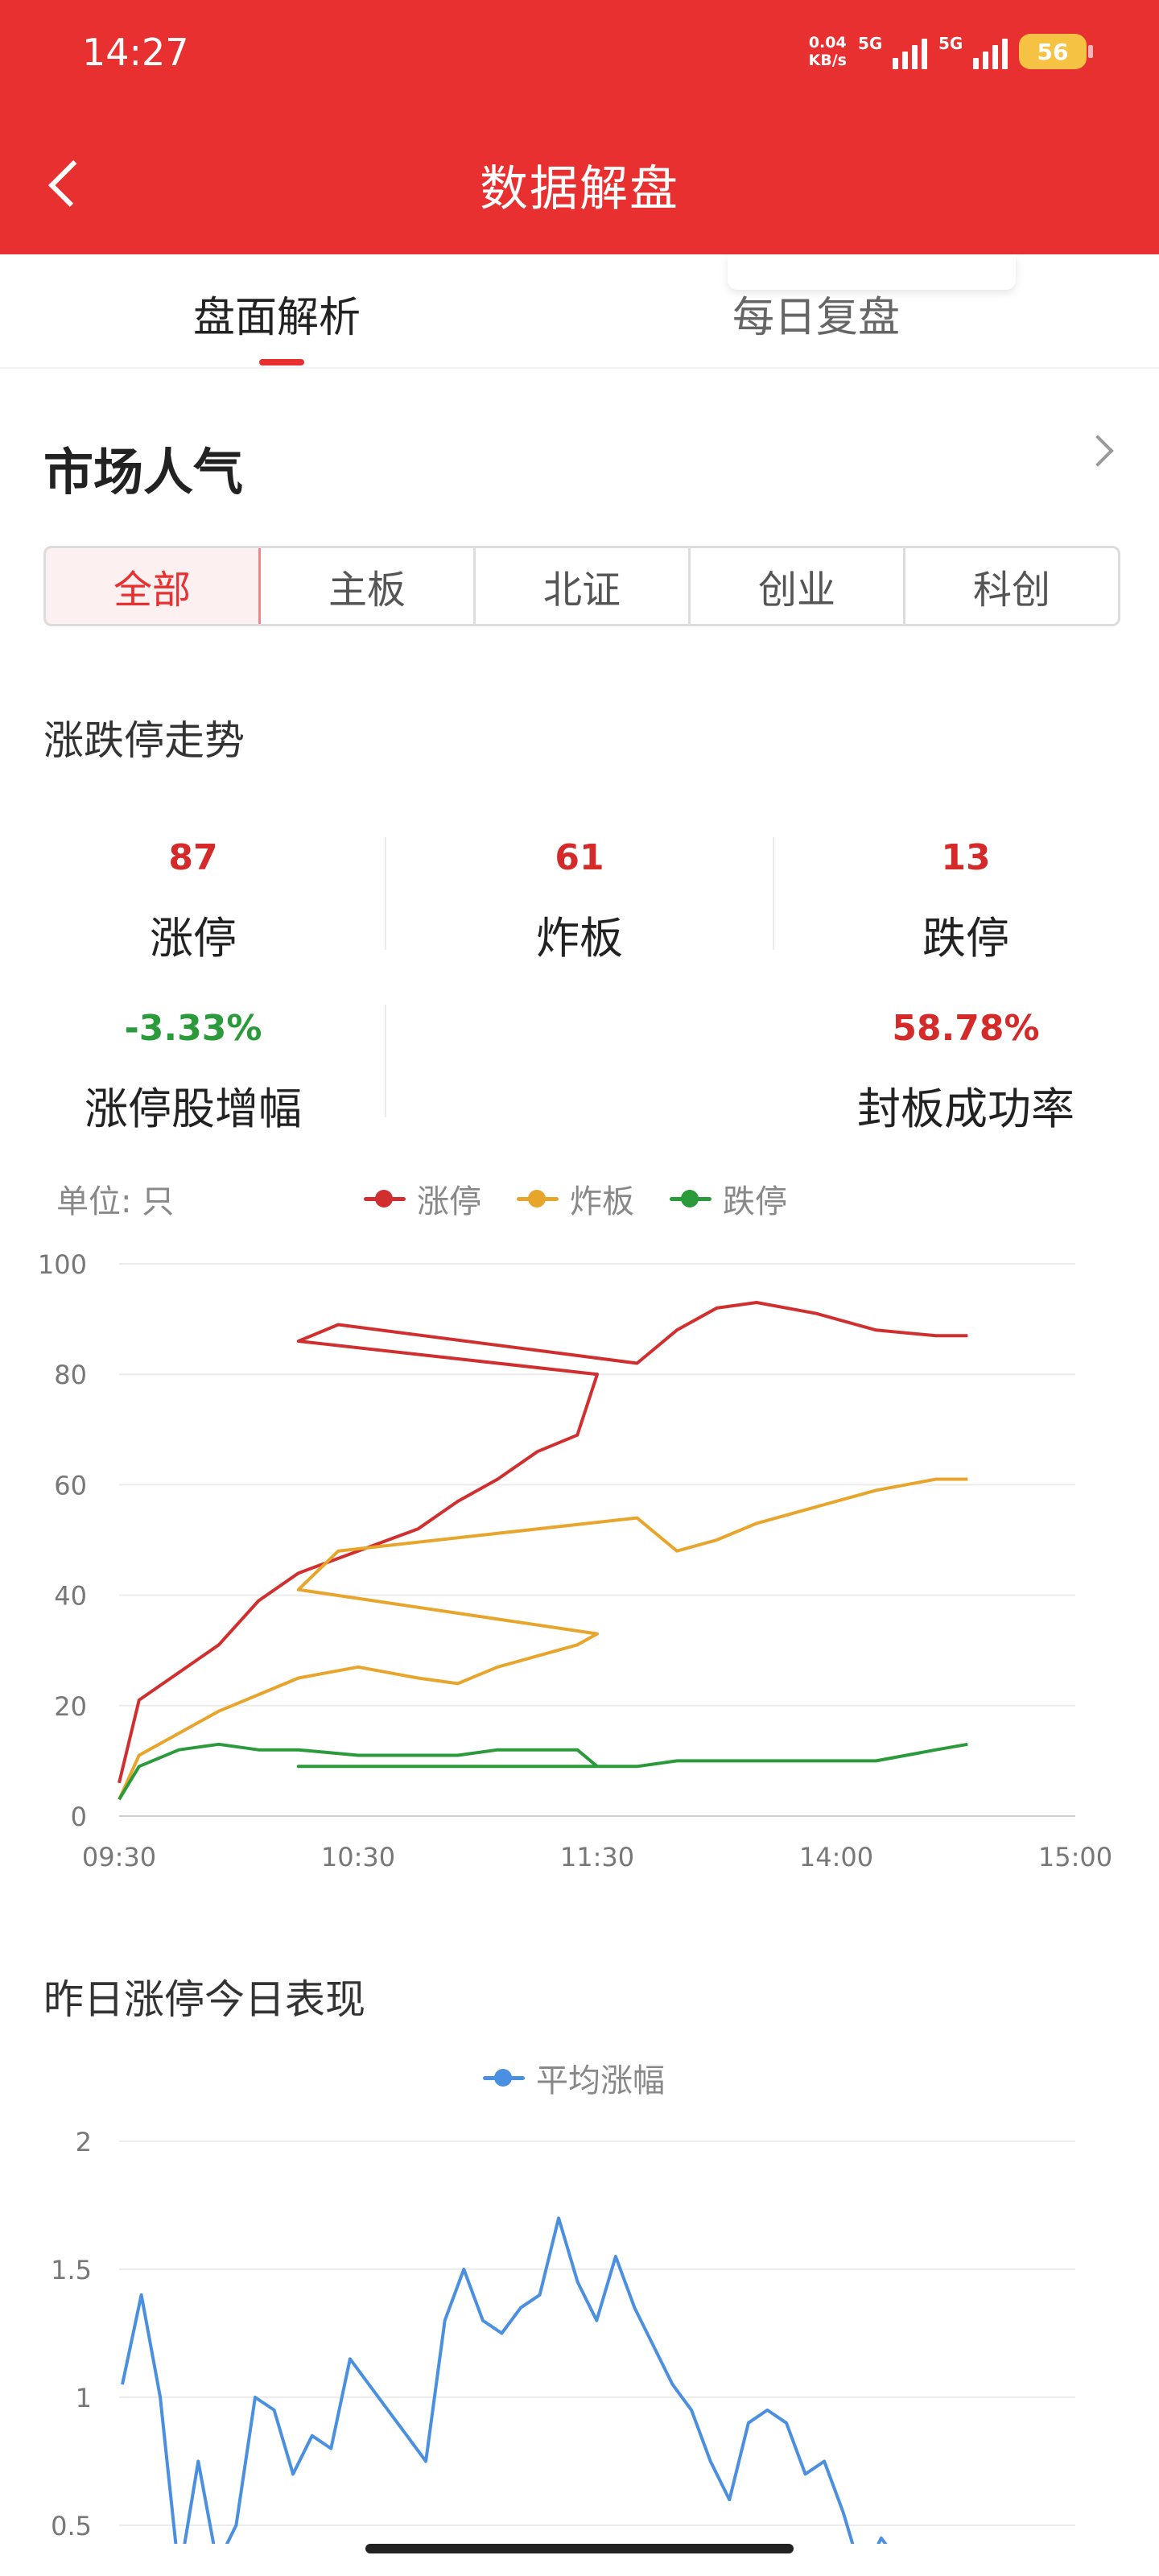 The width and height of the screenshot is (1159, 2576). What do you see at coordinates (966, 1028) in the screenshot?
I see `stat-seal-rate-value: 58.78%` at bounding box center [966, 1028].